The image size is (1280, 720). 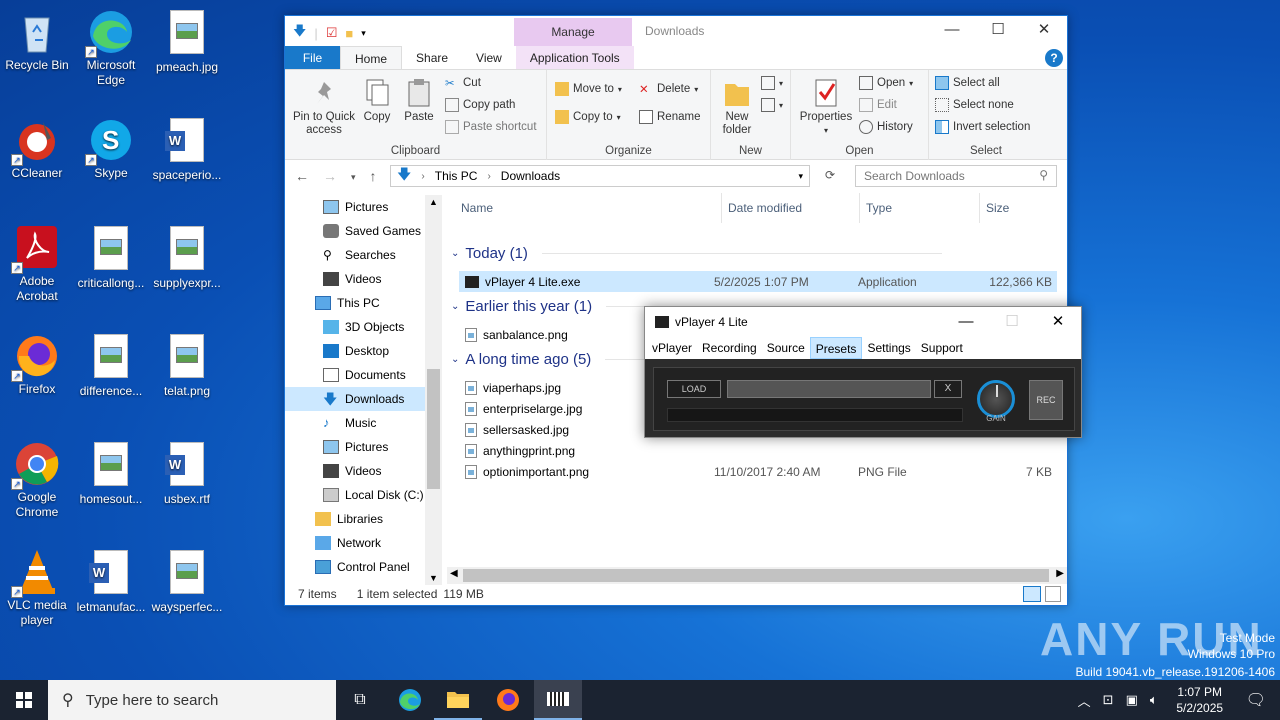 I want to click on paste-button: Paste, so click(x=419, y=101).